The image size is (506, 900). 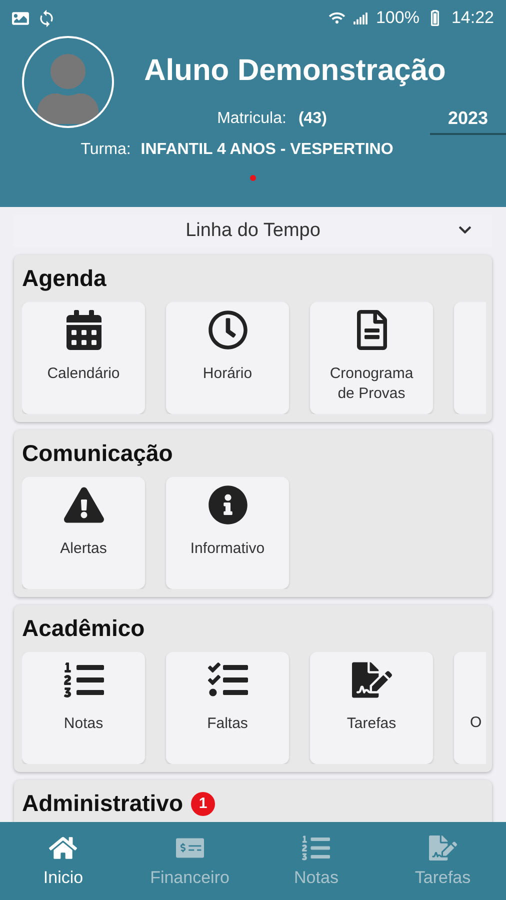 I want to click on clock-icon, so click(x=228, y=330).